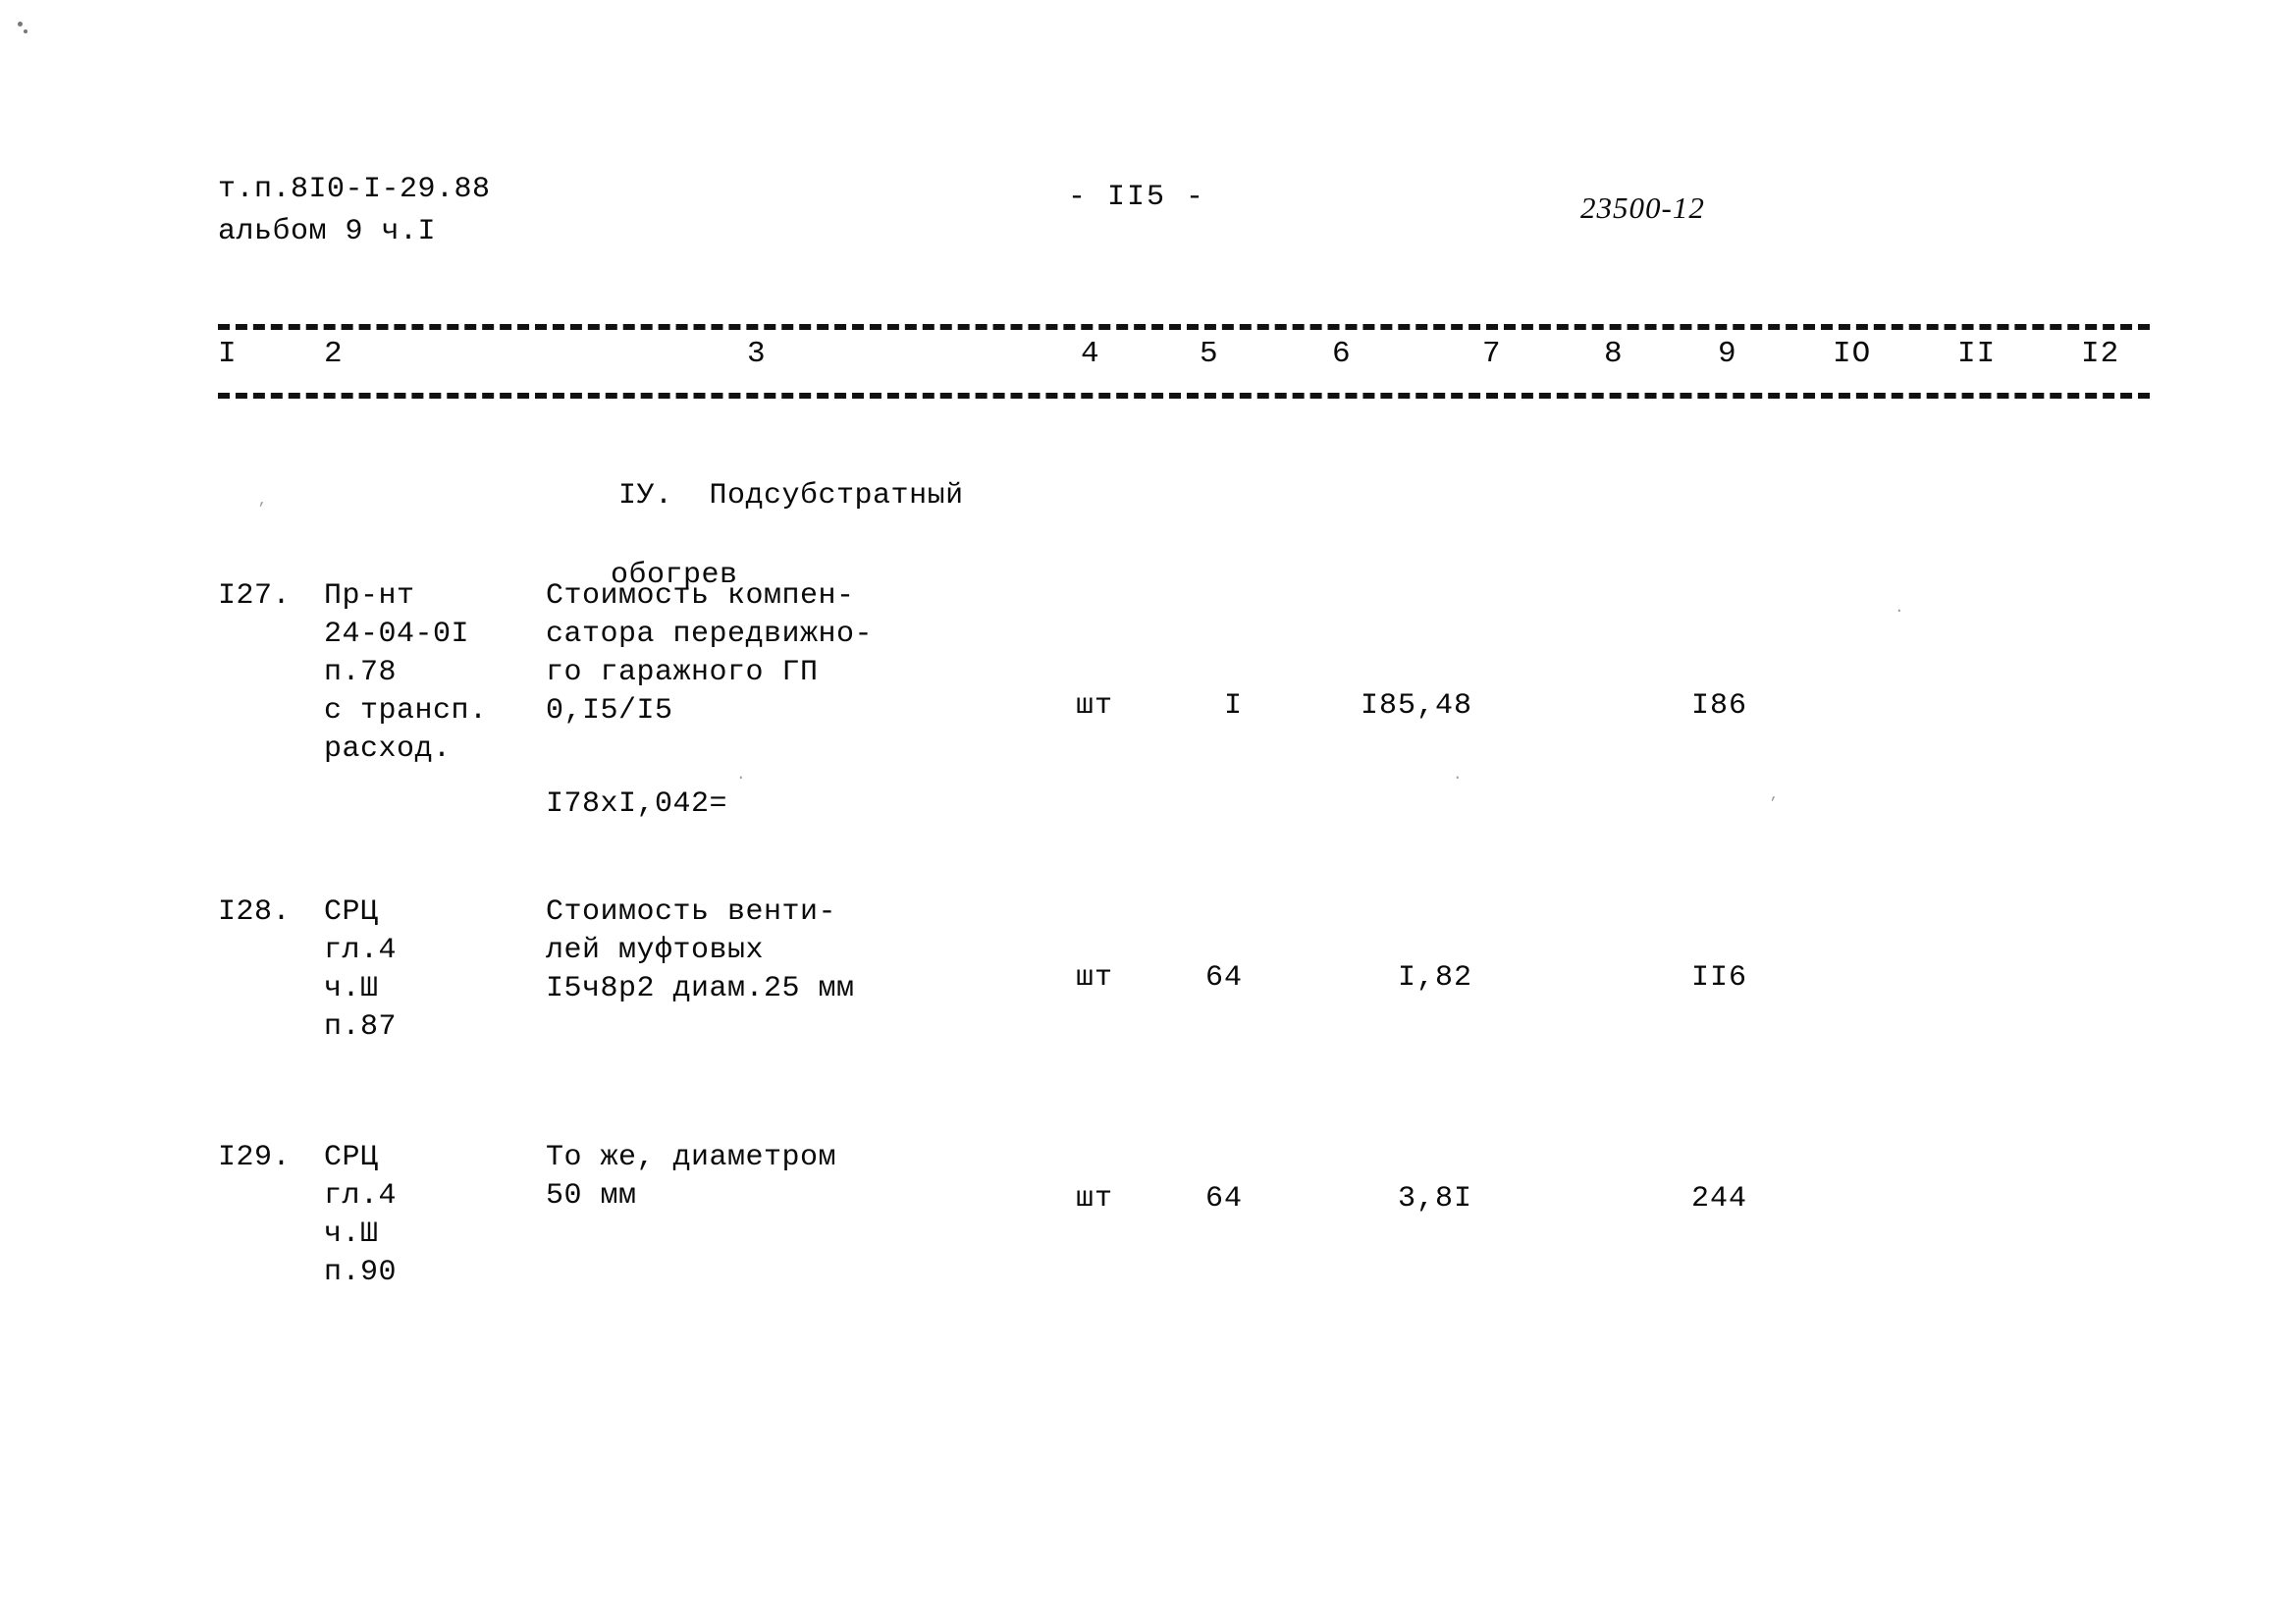 Image resolution: width=2296 pixels, height=1624 pixels. What do you see at coordinates (1137, 197) in the screenshot?
I see `page-number: - II5 -` at bounding box center [1137, 197].